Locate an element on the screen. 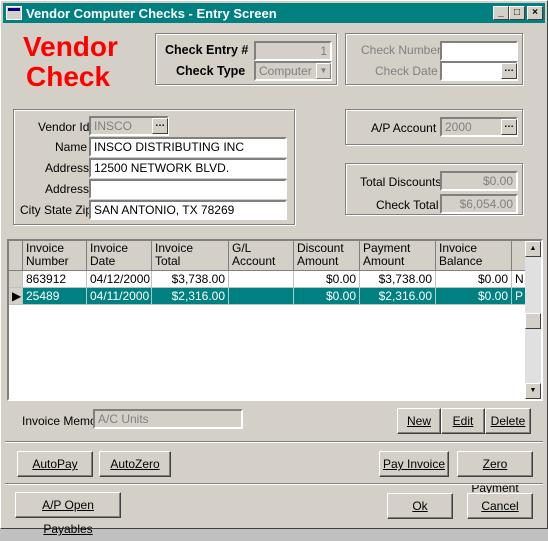 The width and height of the screenshot is (548, 541). city-state-zip-label: City State Zip is located at coordinates (56, 210).